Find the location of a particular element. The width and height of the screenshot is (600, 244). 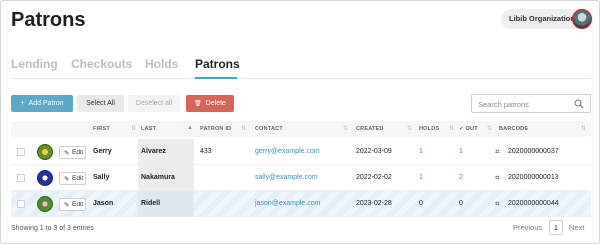

search-input is located at coordinates (524, 104).